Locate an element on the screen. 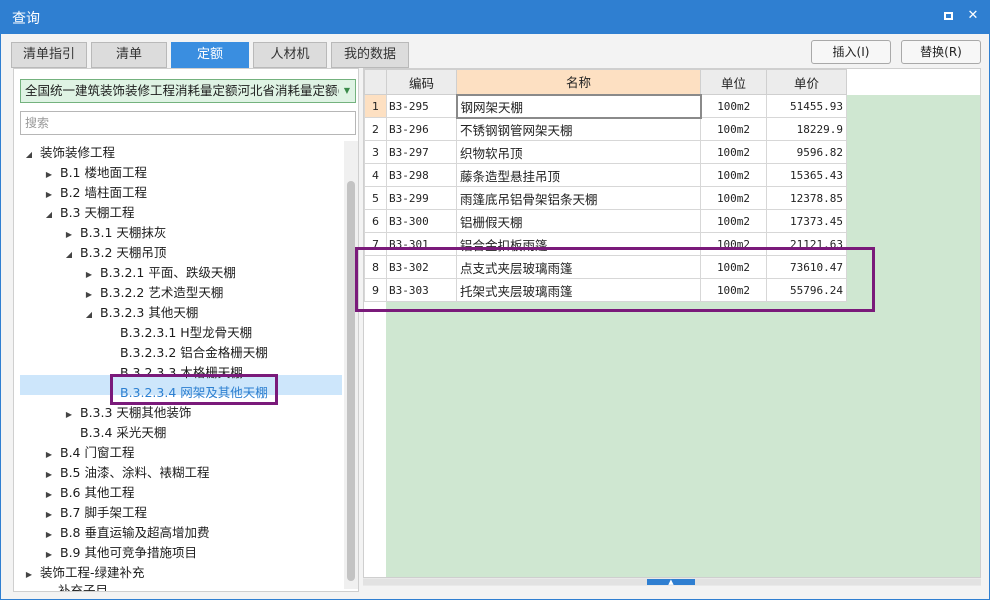 The image size is (990, 600). tree-node: ▶ B.6 其他工程 is located at coordinates (88, 494).